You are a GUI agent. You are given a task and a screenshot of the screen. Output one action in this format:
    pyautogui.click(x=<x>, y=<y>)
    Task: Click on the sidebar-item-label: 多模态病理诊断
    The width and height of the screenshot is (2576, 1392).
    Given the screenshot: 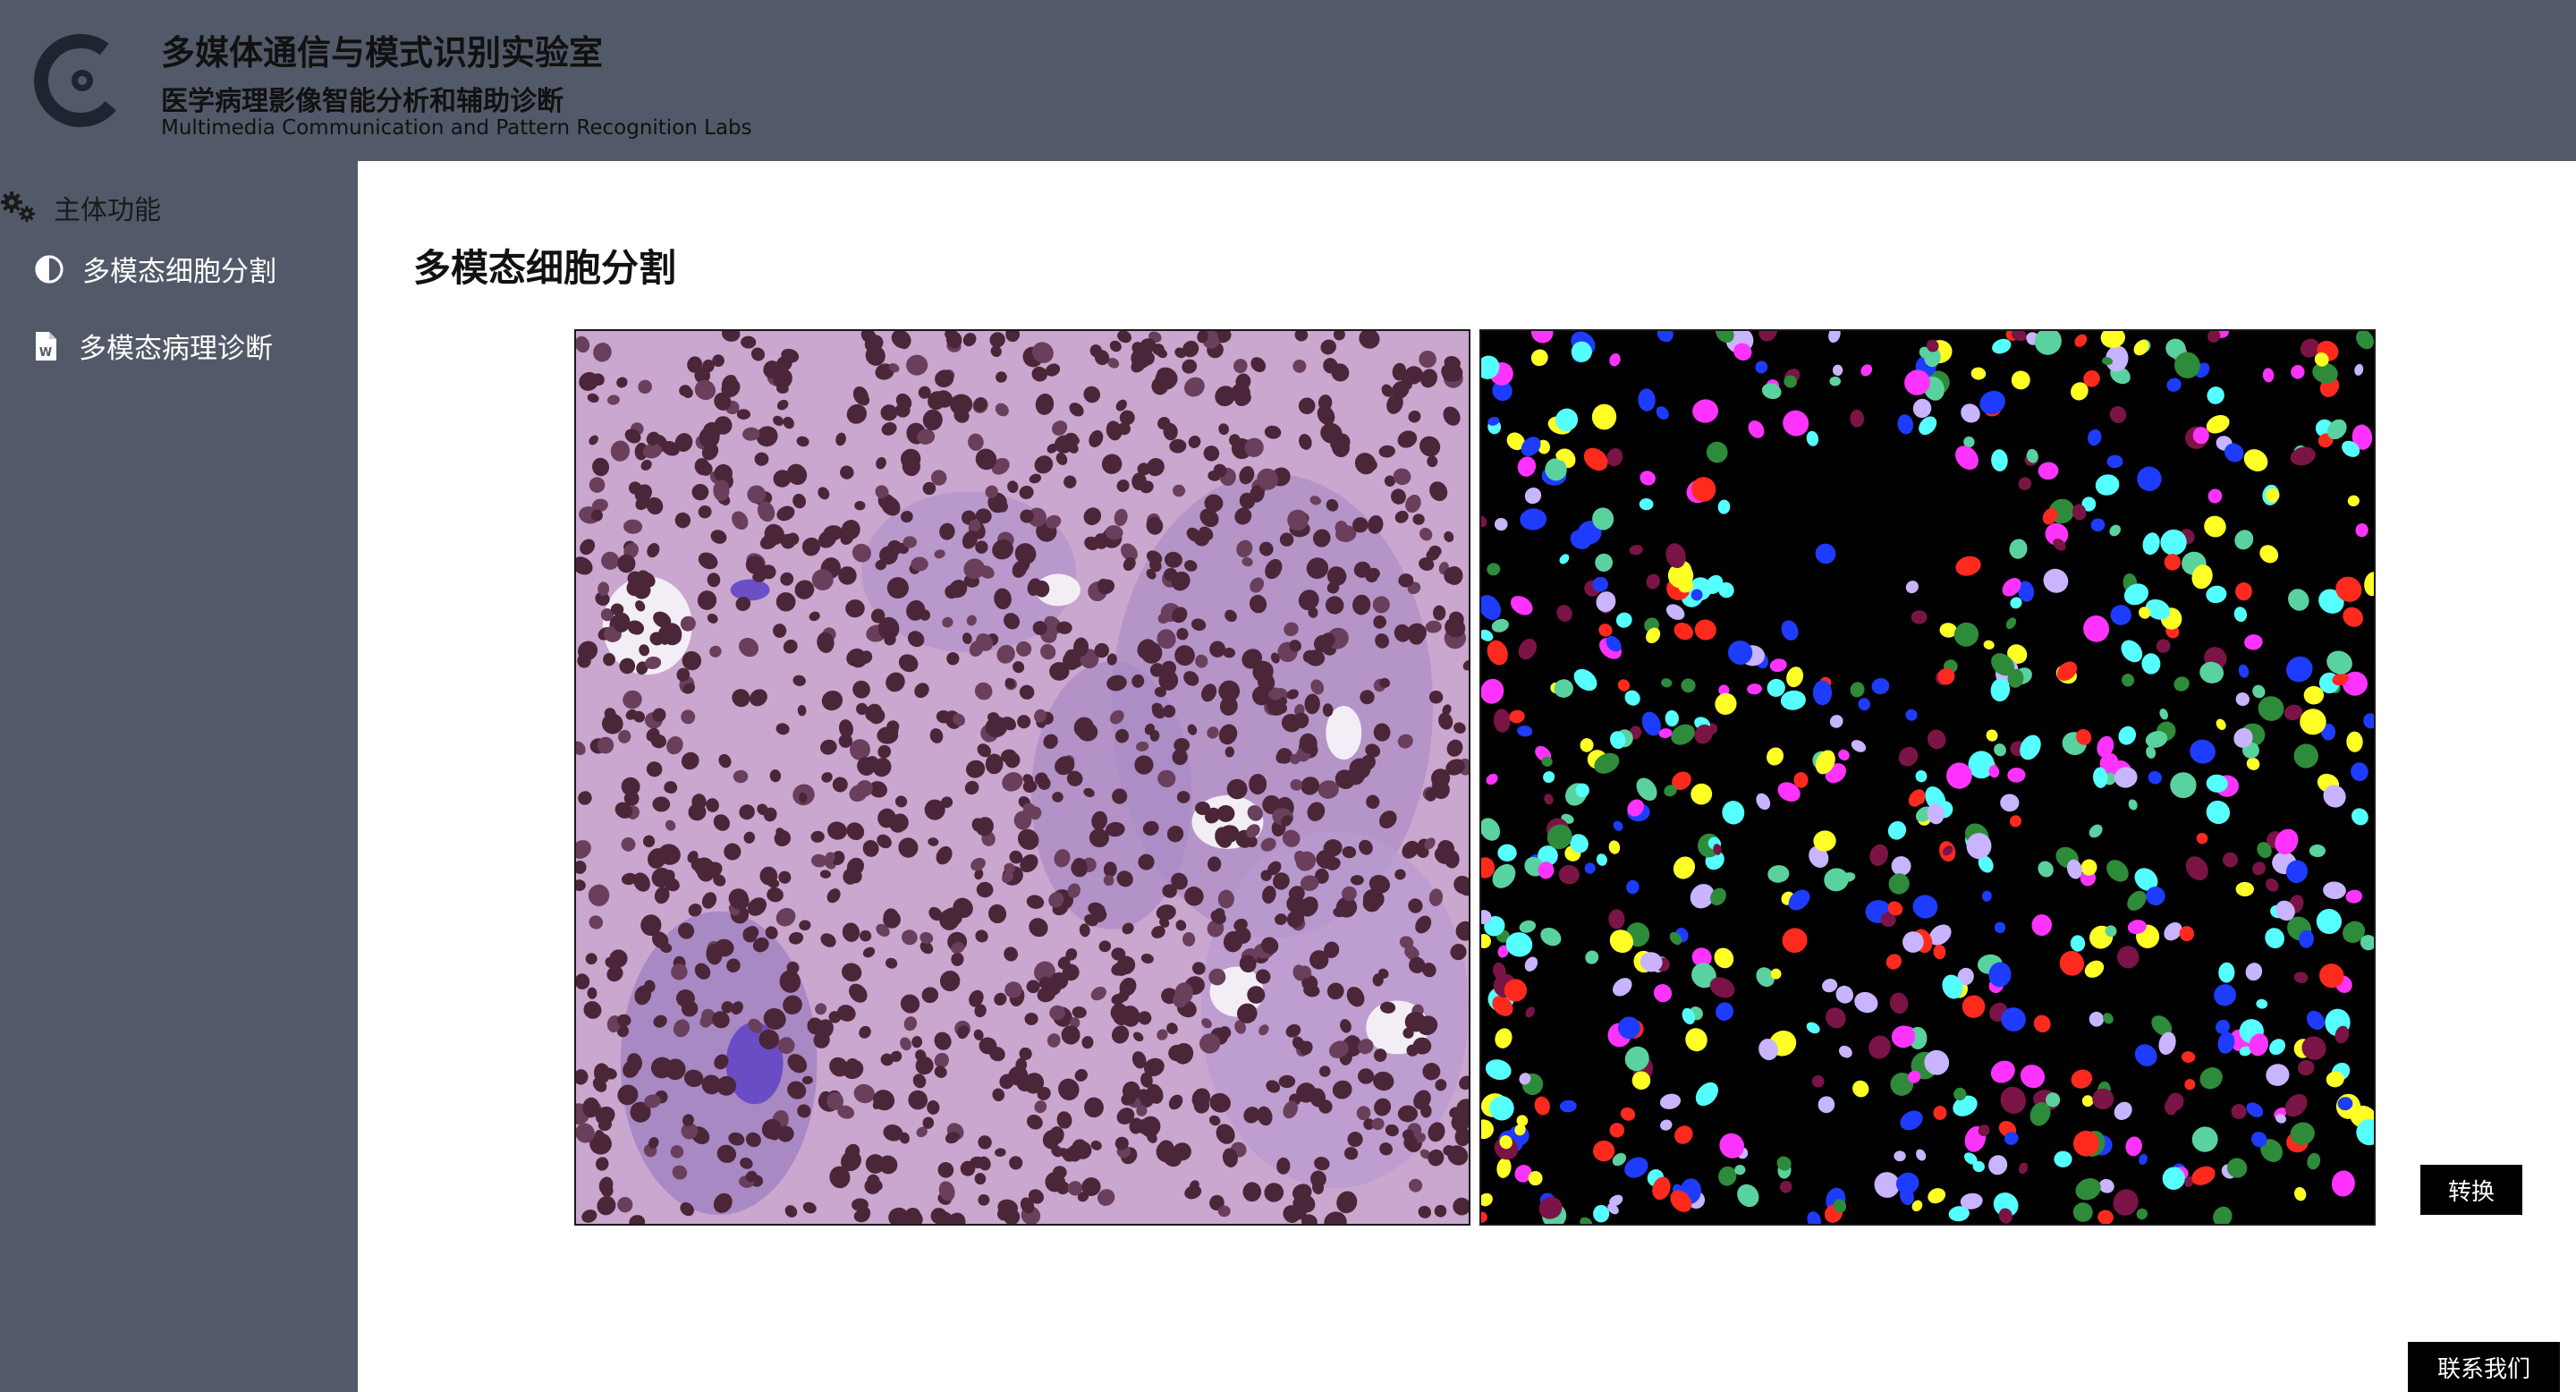 What is the action you would take?
    pyautogui.click(x=176, y=349)
    